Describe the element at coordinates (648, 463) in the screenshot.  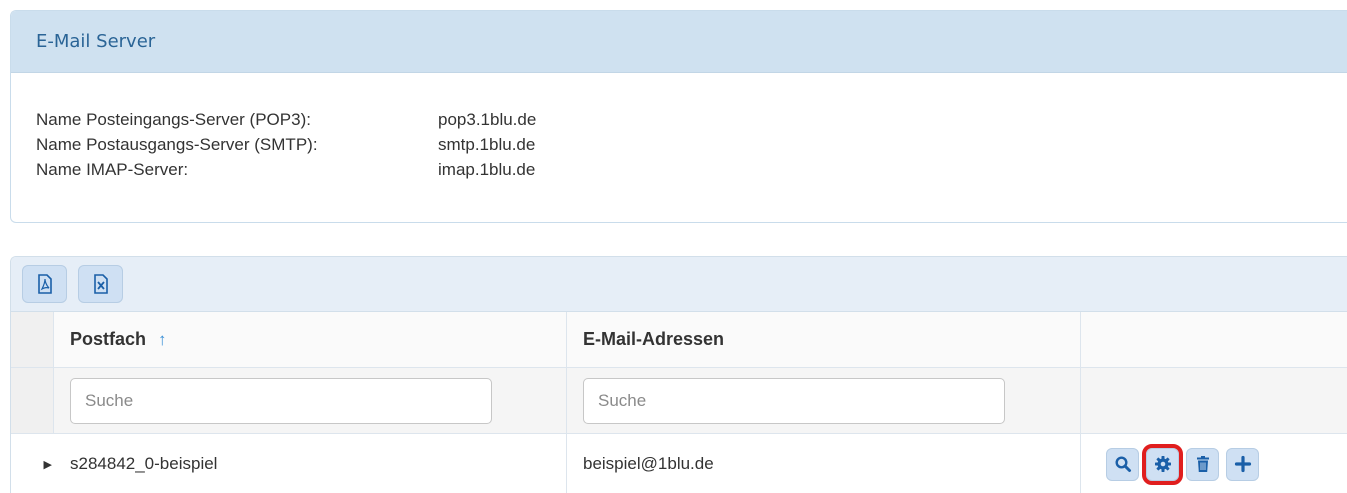
I see `email-value: beispiel@1blu.de` at that location.